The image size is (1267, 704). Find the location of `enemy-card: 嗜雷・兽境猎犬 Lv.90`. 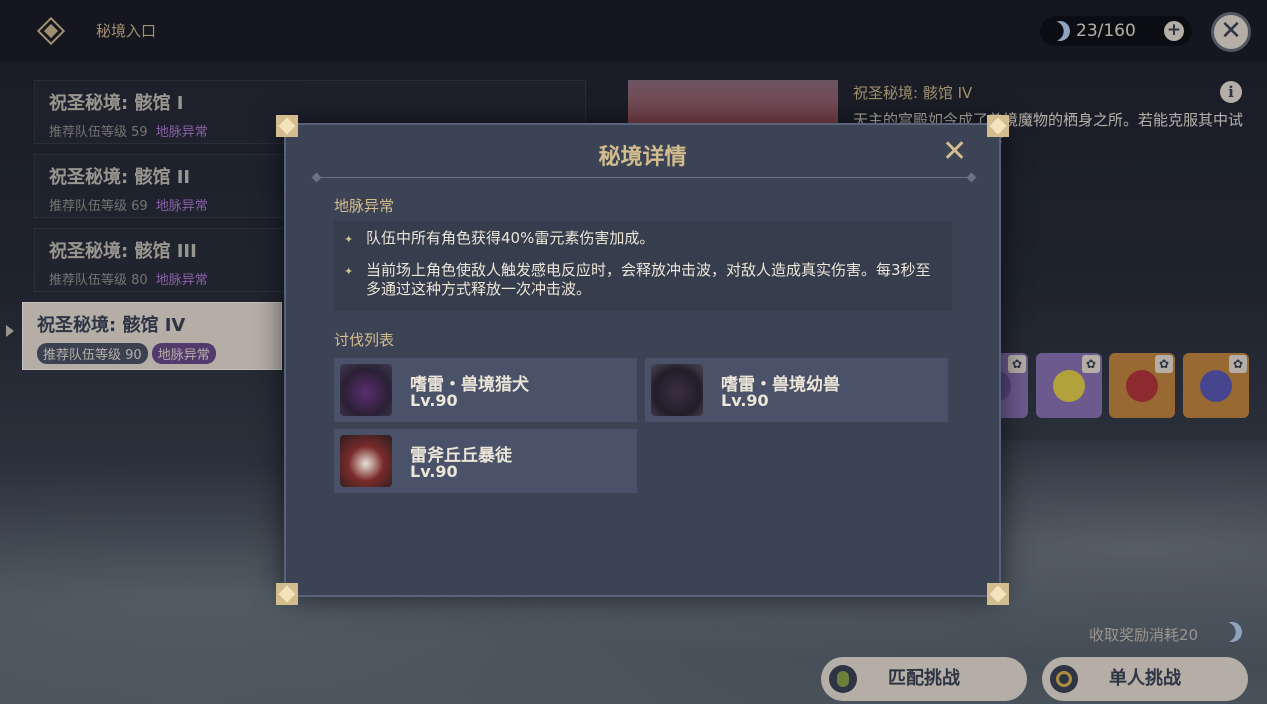

enemy-card: 嗜雷・兽境猎犬 Lv.90 is located at coordinates (485, 390).